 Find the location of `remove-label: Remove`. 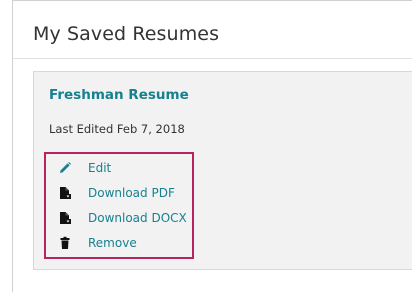

remove-label: Remove is located at coordinates (112, 243).